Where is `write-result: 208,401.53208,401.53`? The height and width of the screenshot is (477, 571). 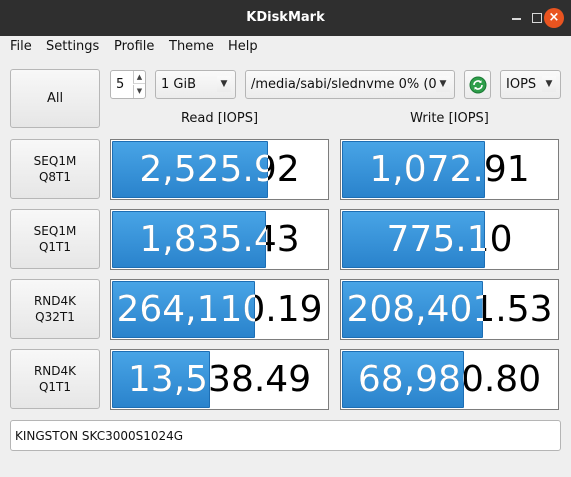 write-result: 208,401.53208,401.53 is located at coordinates (449, 309).